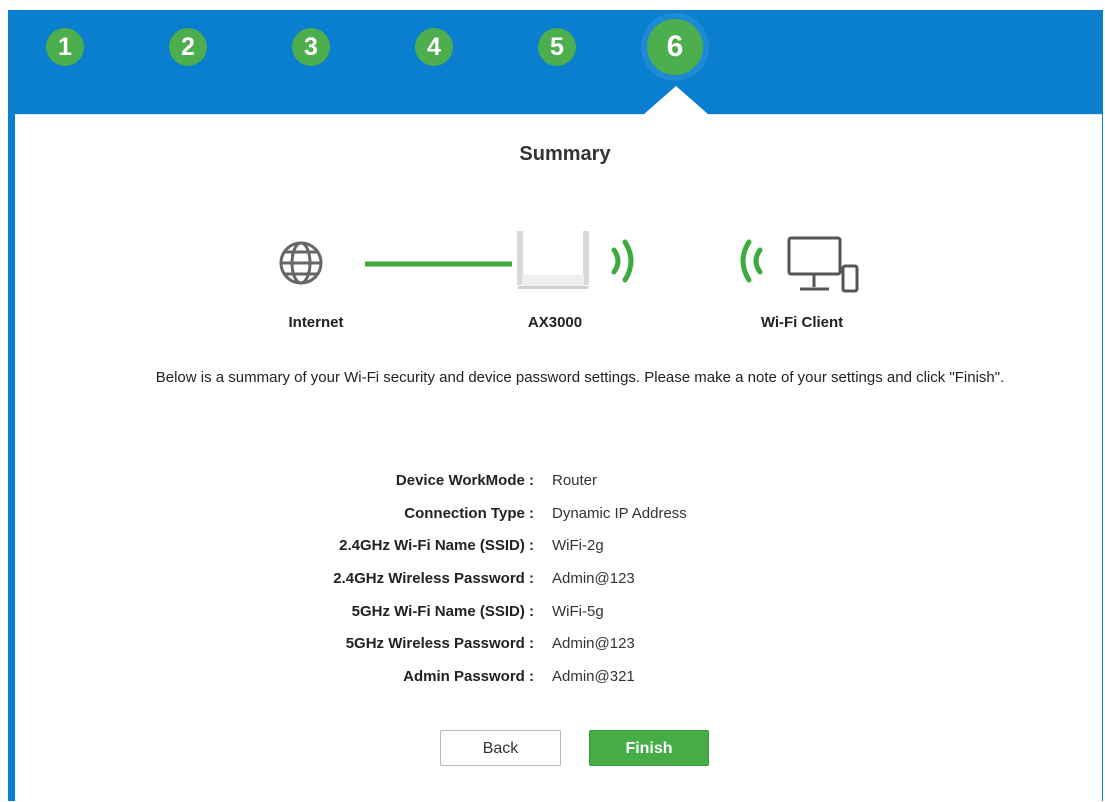 The height and width of the screenshot is (802, 1105). Describe the element at coordinates (553, 260) in the screenshot. I see `router-icon` at that location.